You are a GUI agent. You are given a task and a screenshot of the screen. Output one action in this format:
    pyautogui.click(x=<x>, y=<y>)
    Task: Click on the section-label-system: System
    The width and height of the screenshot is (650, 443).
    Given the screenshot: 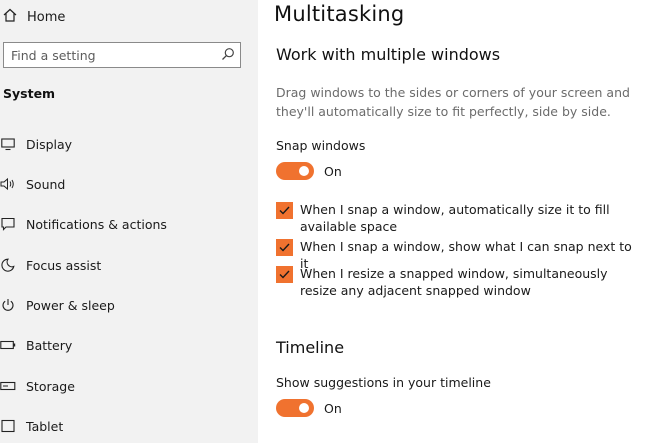 What is the action you would take?
    pyautogui.click(x=29, y=93)
    